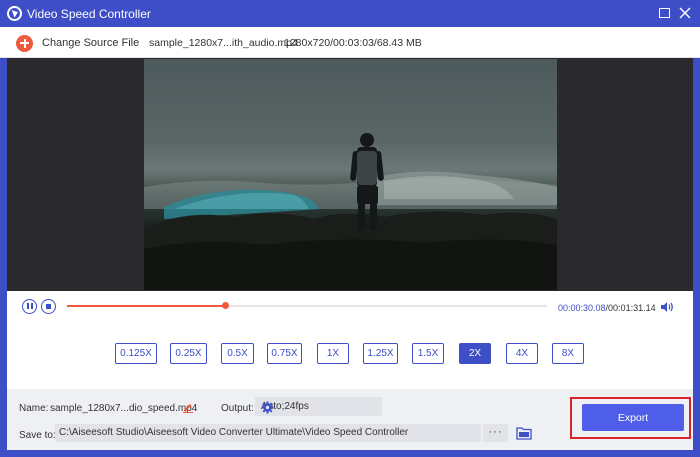 This screenshot has width=700, height=457. Describe the element at coordinates (428, 353) in the screenshot. I see `speed-option-15x: 1.5X` at that location.